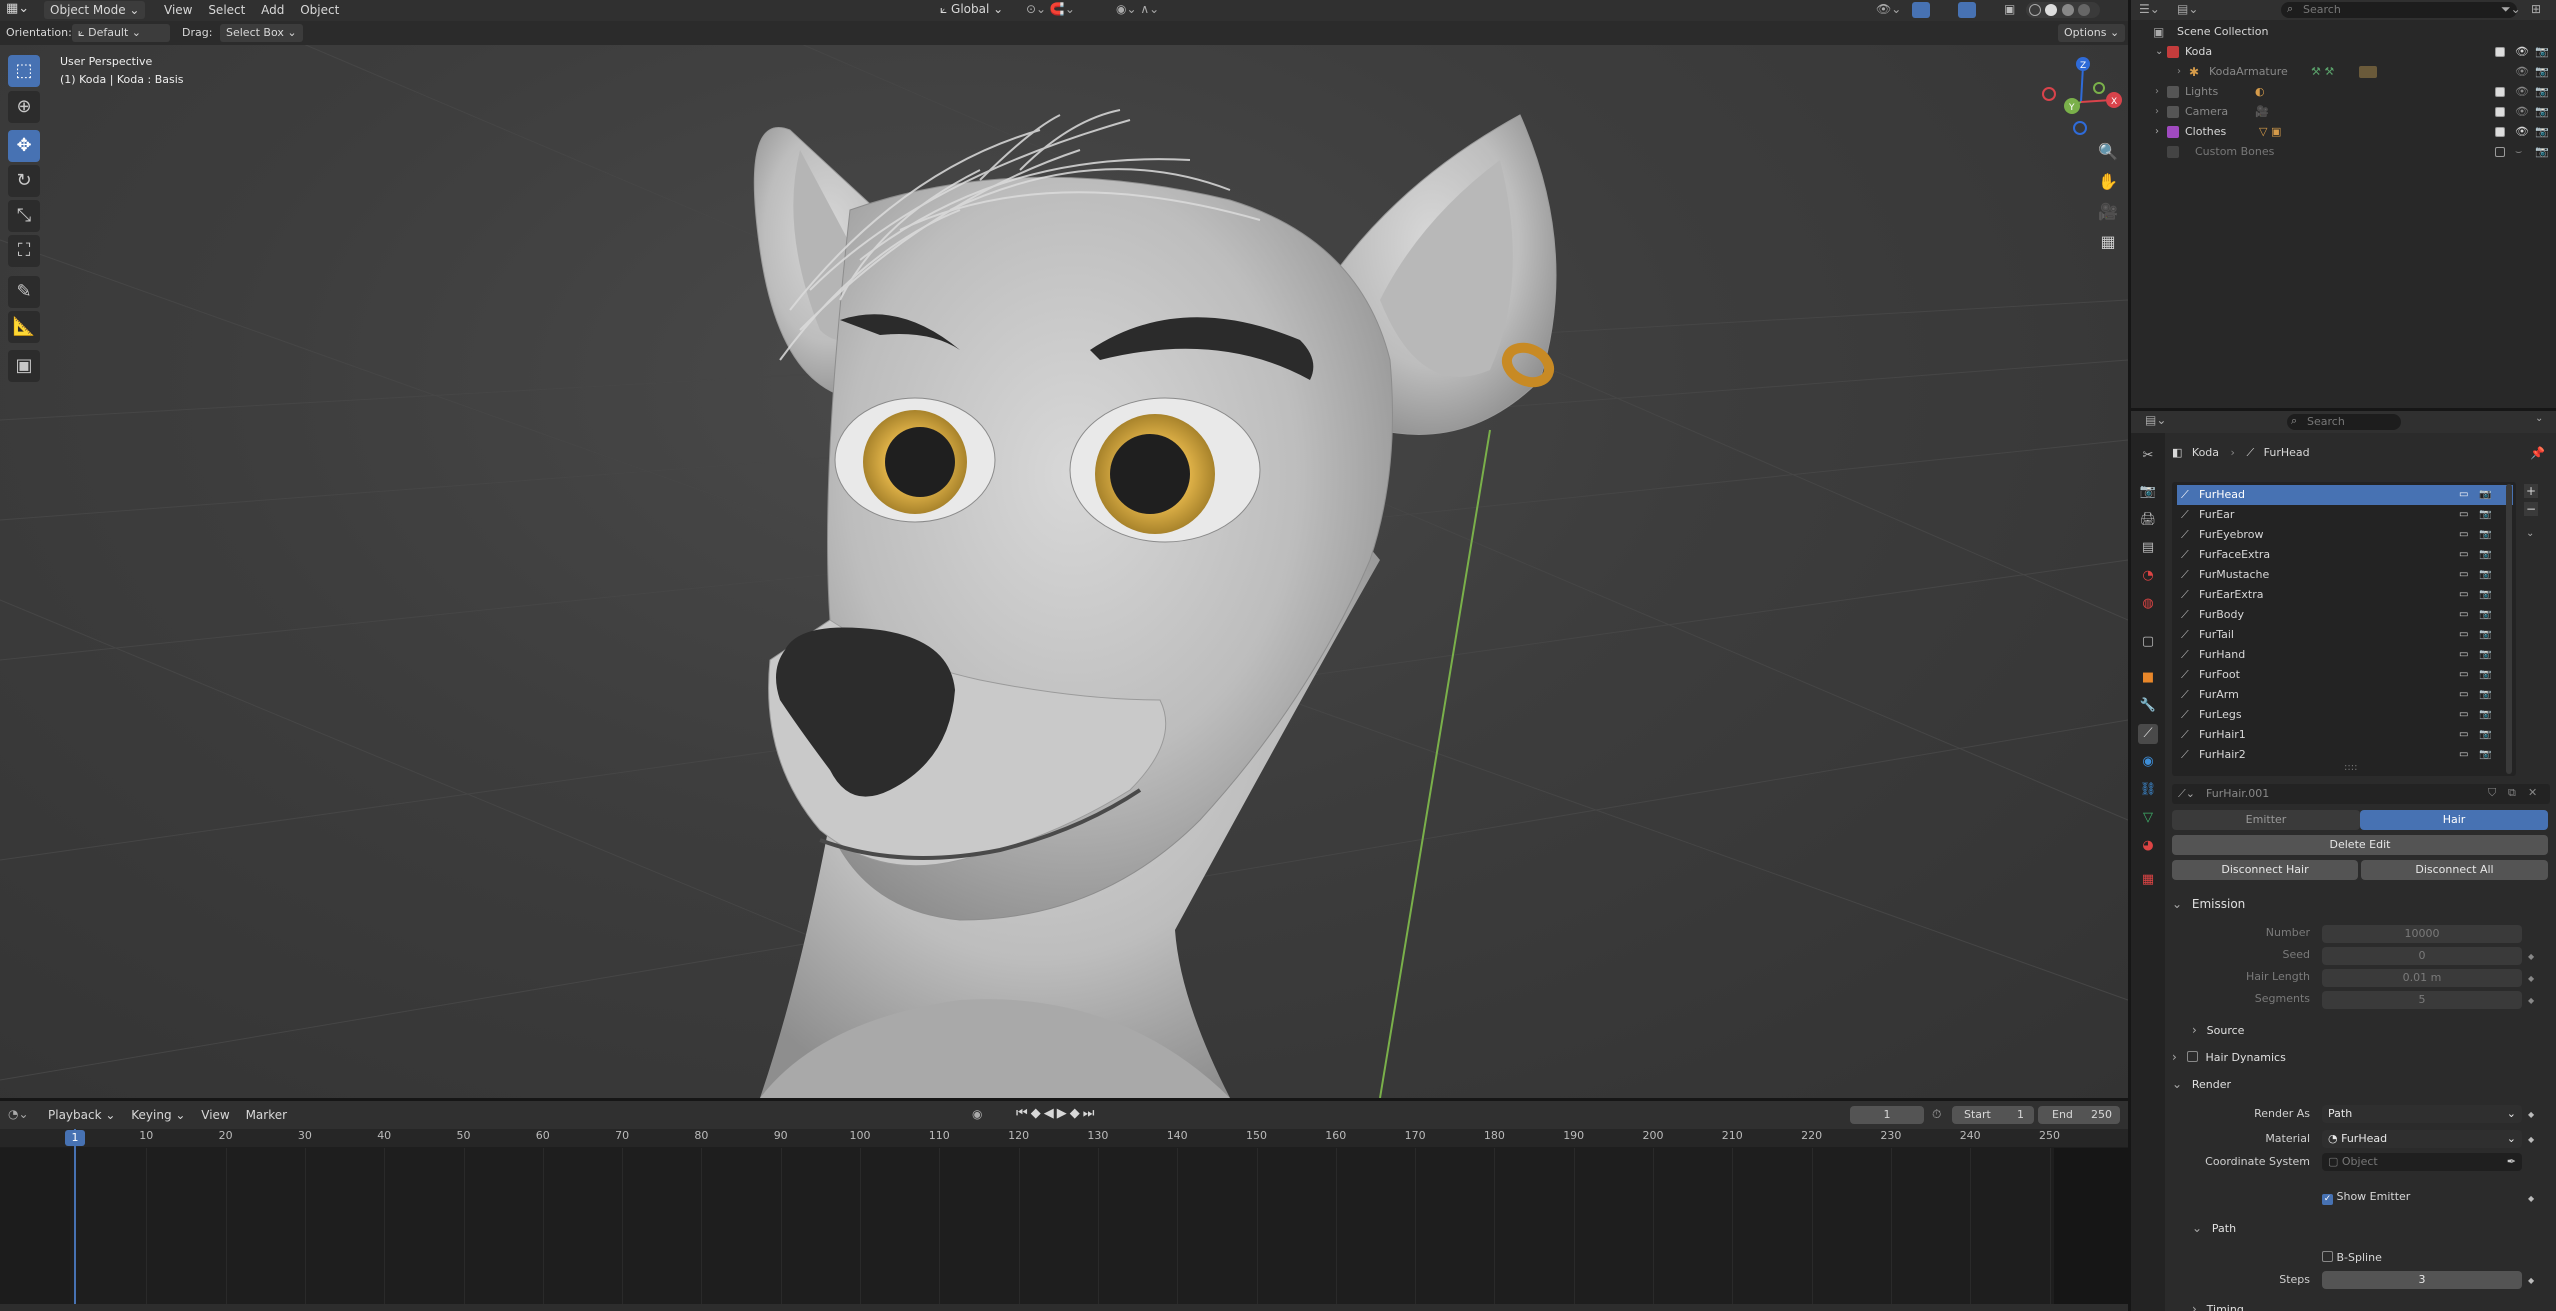 Image resolution: width=2556 pixels, height=1311 pixels. I want to click on particle-system-item: ⟋ FurFoot ▭ 📷, so click(2345, 675).